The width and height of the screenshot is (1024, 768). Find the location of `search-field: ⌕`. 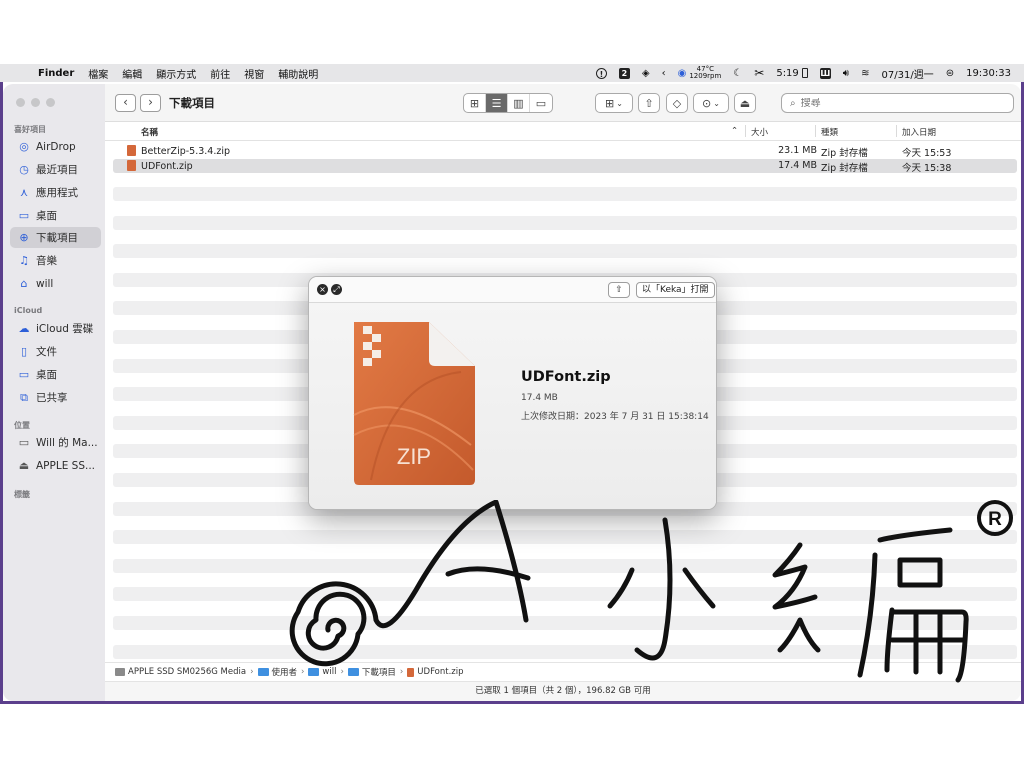

search-field: ⌕ is located at coordinates (897, 103).